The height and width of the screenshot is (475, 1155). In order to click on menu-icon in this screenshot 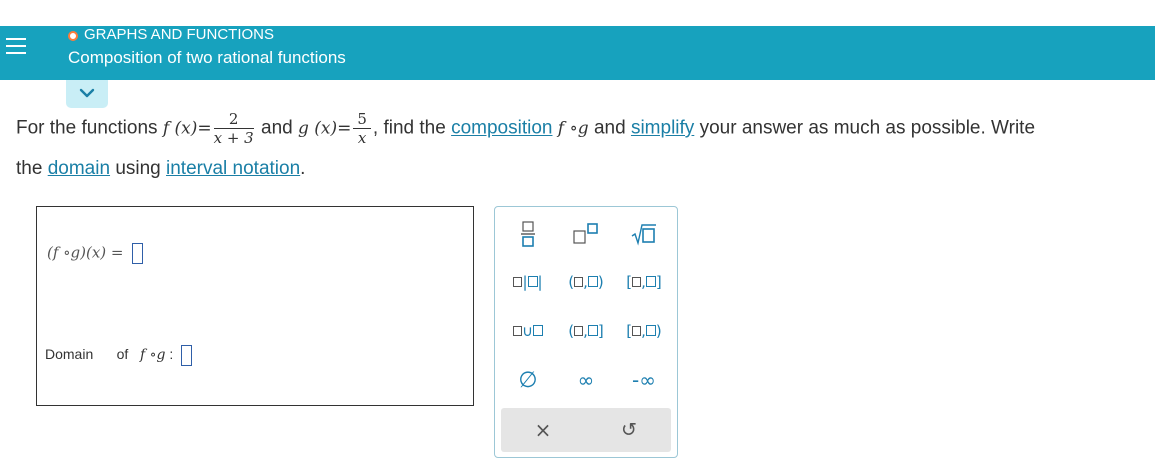, I will do `click(16, 47)`.